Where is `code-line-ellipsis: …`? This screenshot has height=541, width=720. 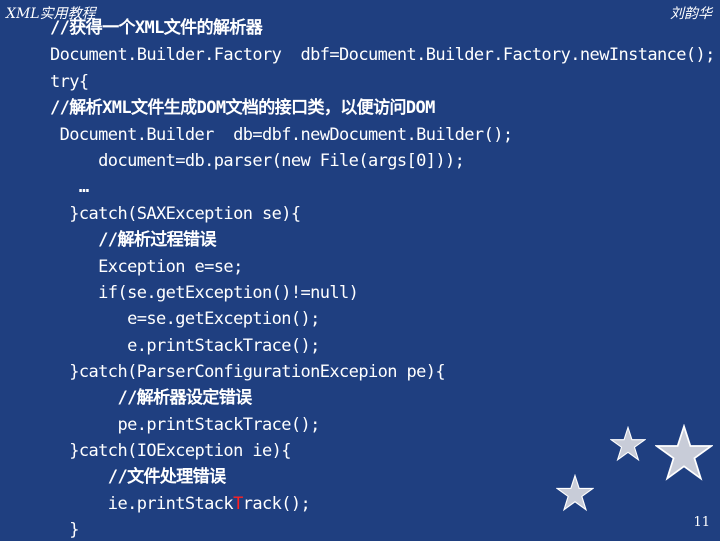
code-line-ellipsis: … is located at coordinates (69, 187).